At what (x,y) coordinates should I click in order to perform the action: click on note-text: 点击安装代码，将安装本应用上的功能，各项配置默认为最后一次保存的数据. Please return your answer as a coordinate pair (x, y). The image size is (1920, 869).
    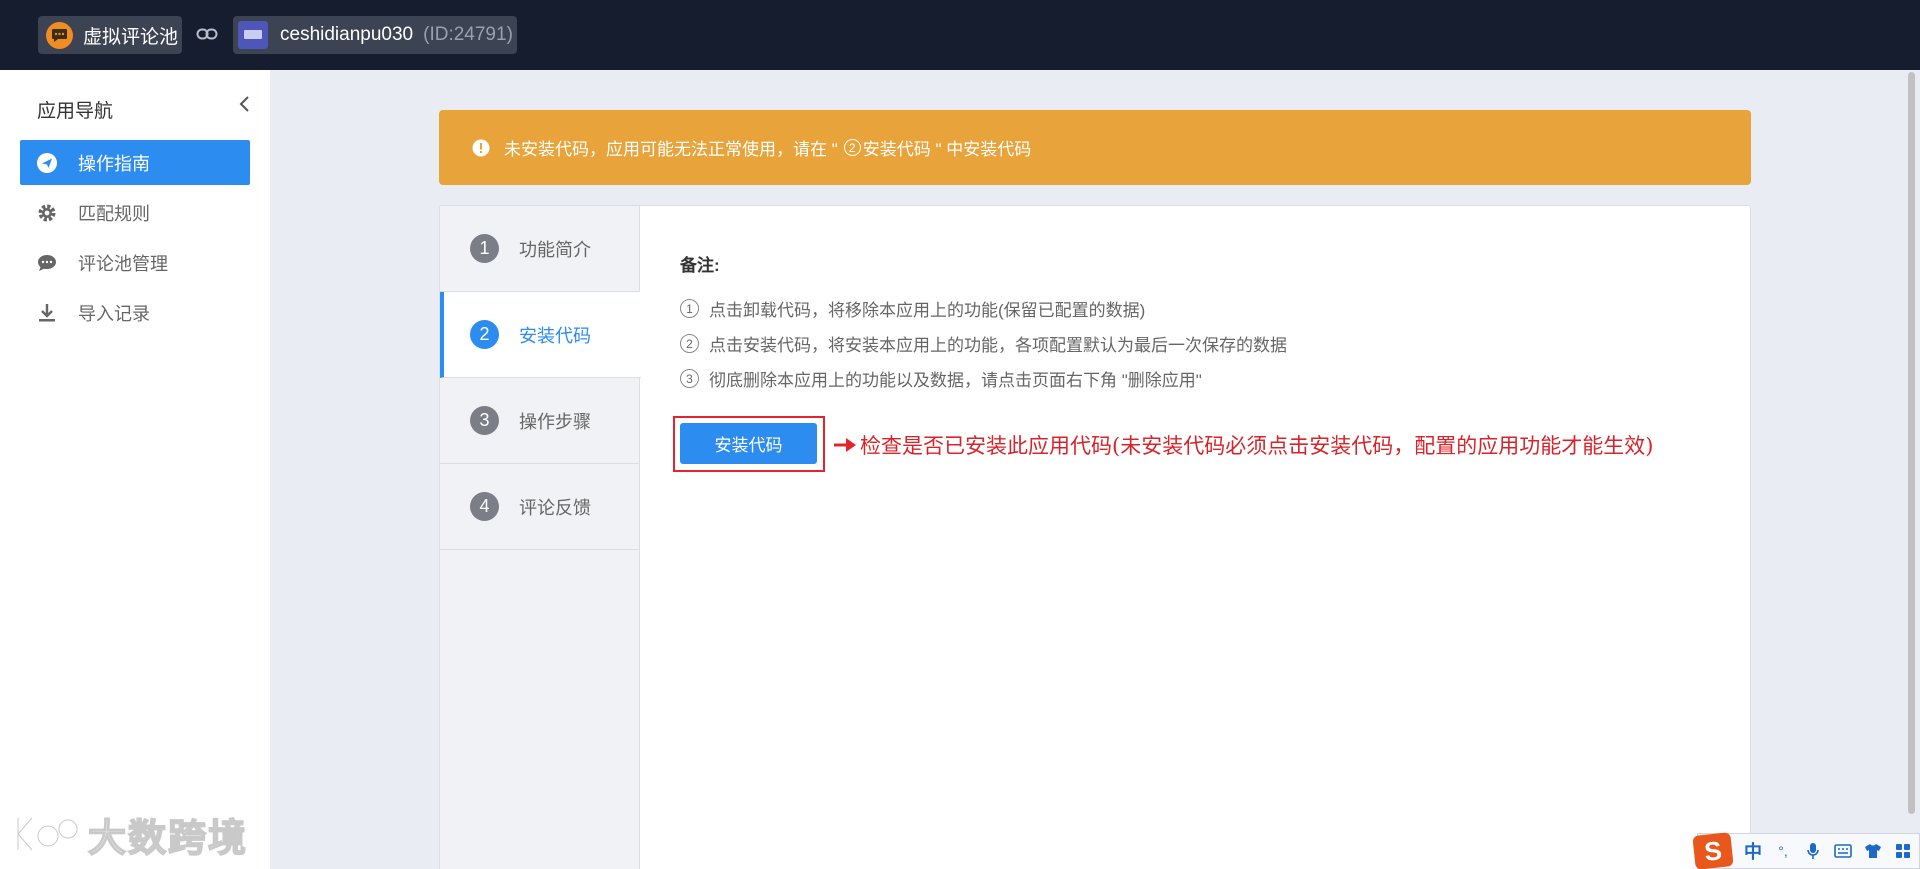
    Looking at the image, I should click on (998, 345).